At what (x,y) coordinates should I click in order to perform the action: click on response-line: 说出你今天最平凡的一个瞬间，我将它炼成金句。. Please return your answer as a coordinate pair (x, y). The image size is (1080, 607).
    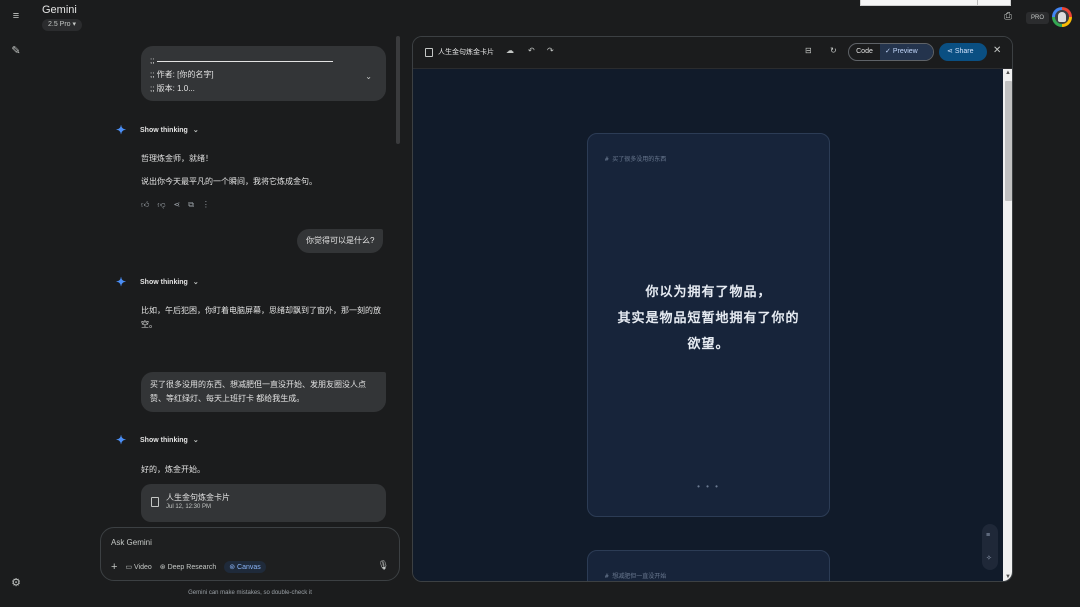
    Looking at the image, I should click on (229, 181).